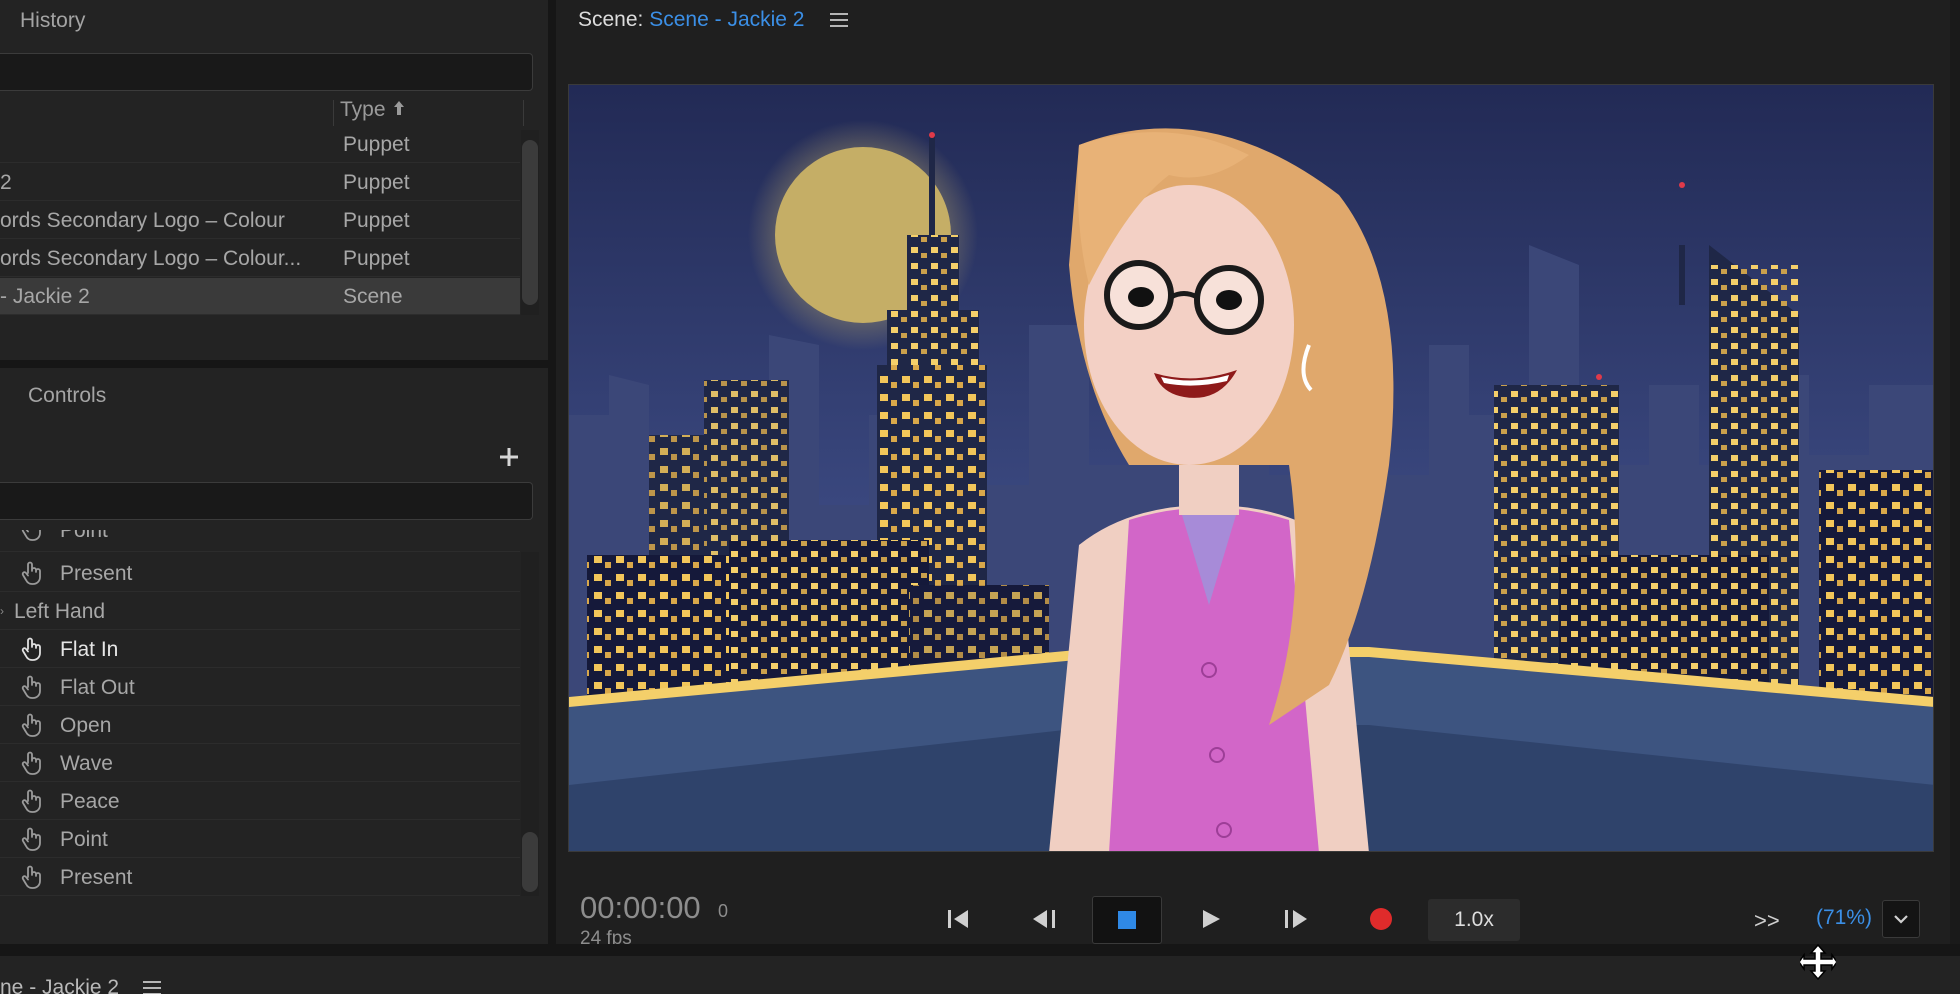 This screenshot has height=994, width=1960. I want to click on type-column-label: Type, so click(363, 109).